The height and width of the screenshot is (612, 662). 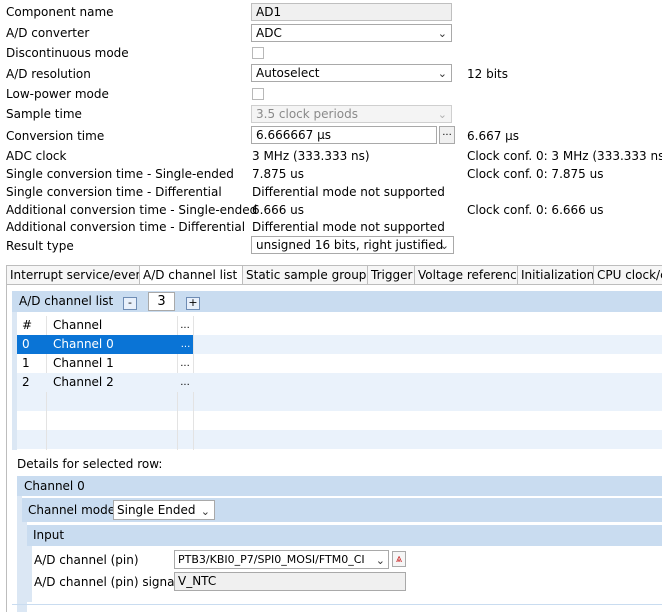 I want to click on tab-static-sample-groups: Static sample groups, so click(x=305, y=274).